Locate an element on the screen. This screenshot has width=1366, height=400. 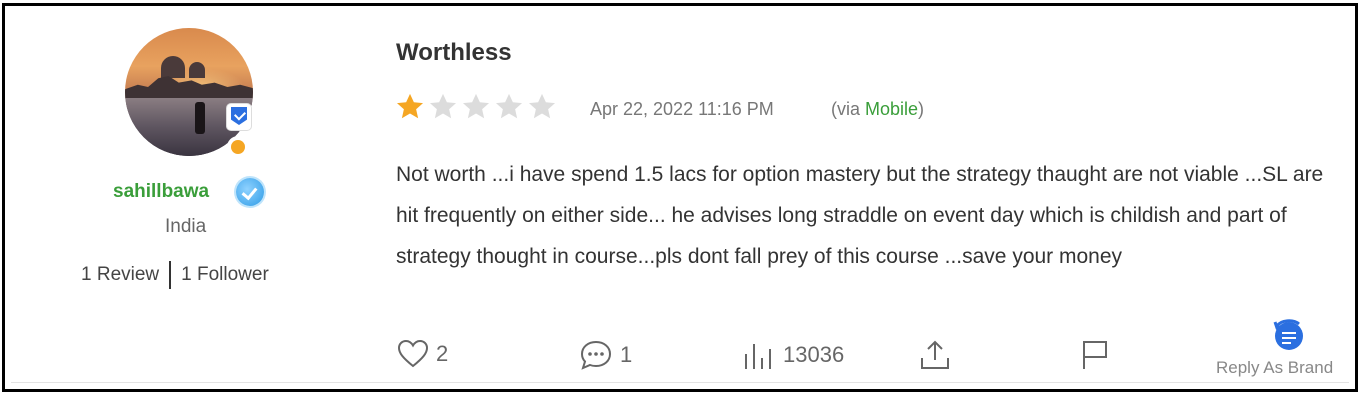
flag-icon is located at coordinates (1095, 355).